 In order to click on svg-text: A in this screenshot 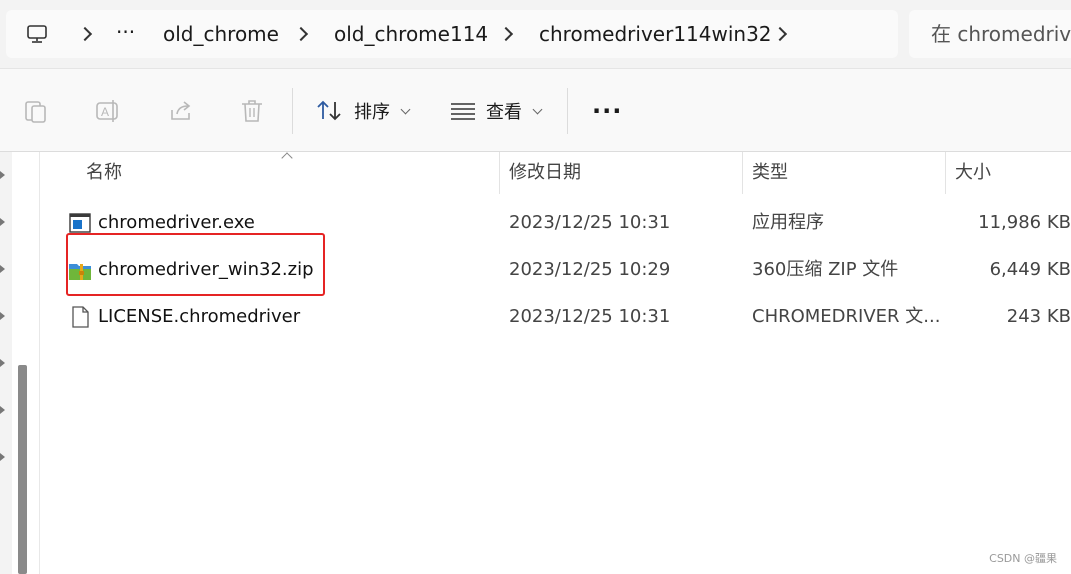, I will do `click(105, 112)`.